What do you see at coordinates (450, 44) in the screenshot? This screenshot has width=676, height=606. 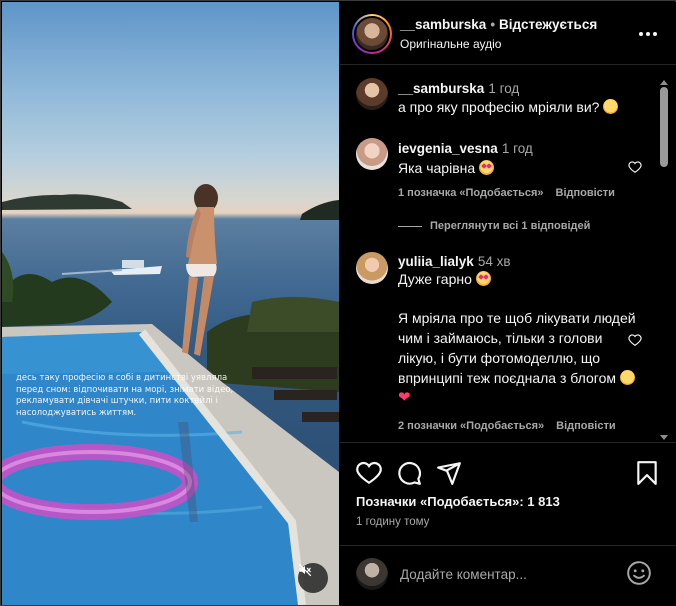 I see `original-audio-link: Оригінальне аудіо` at bounding box center [450, 44].